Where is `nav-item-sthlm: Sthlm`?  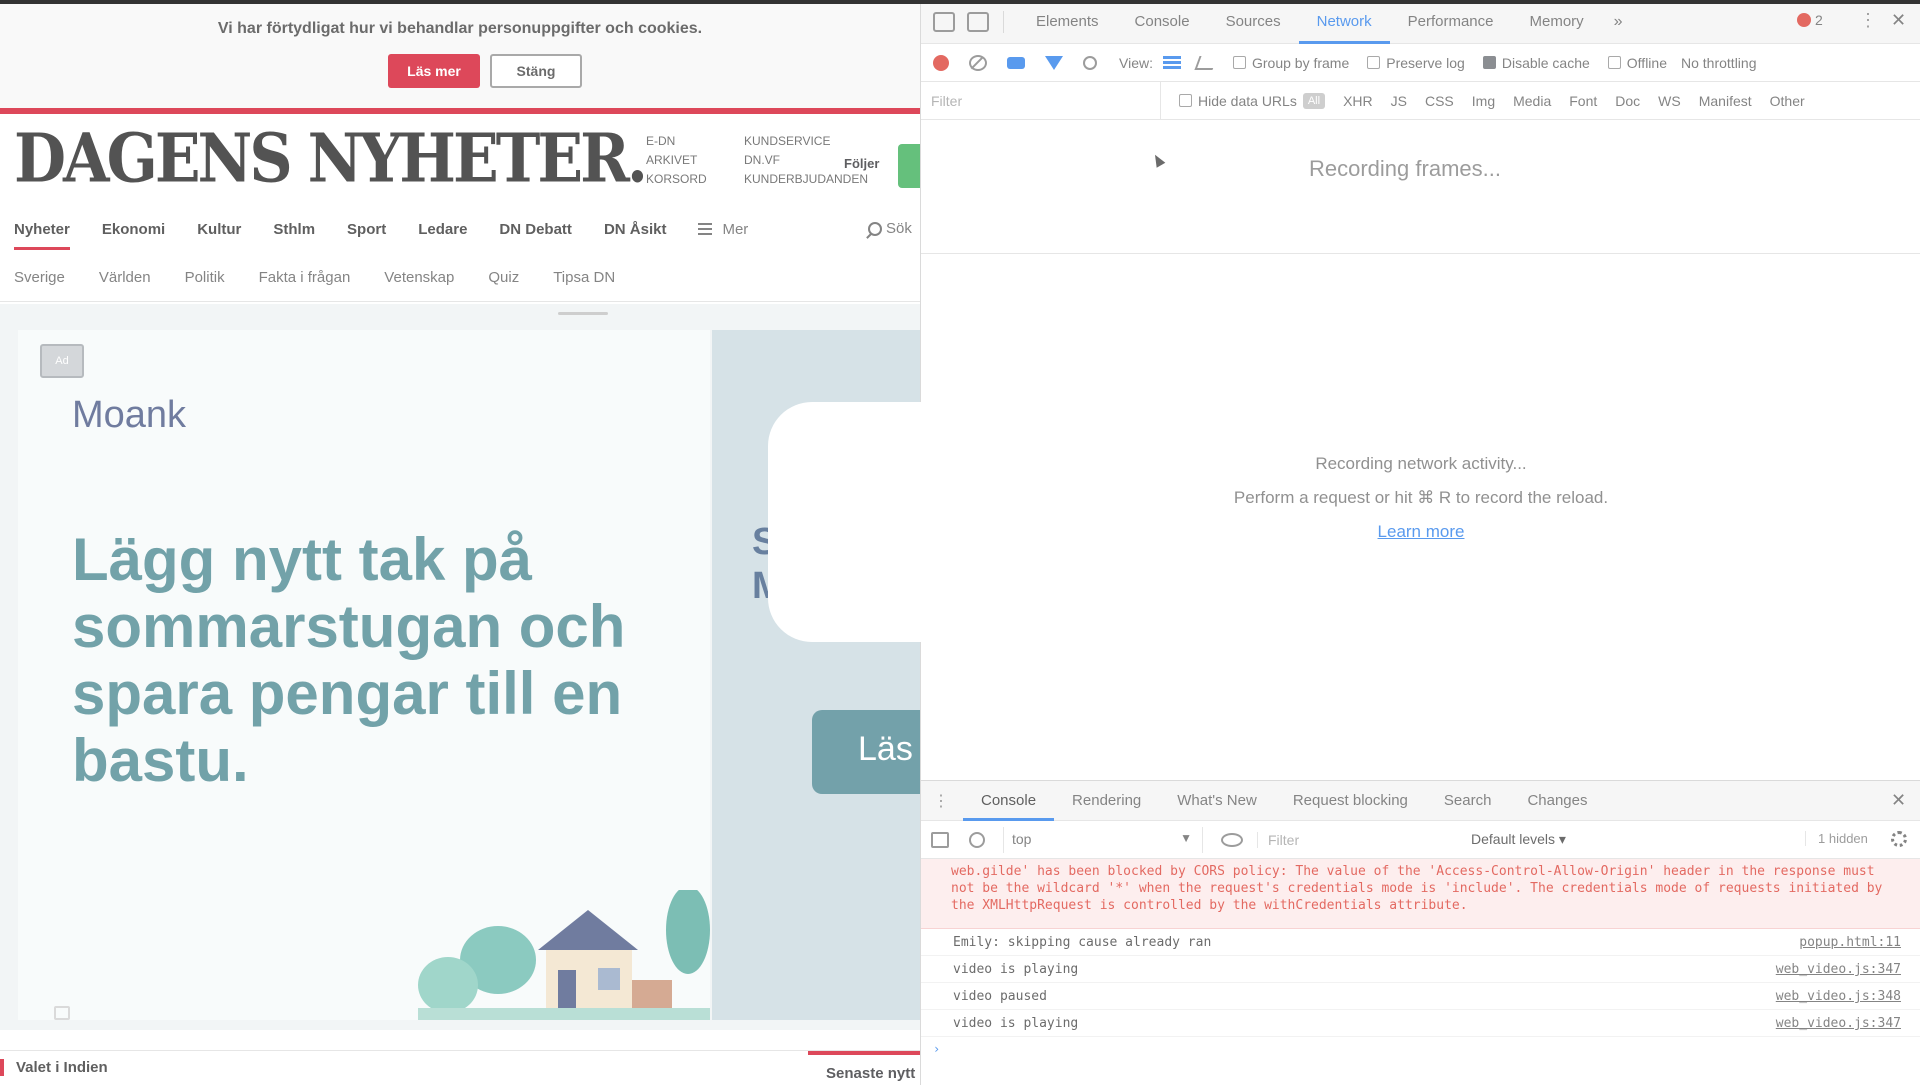 nav-item-sthlm: Sthlm is located at coordinates (294, 229).